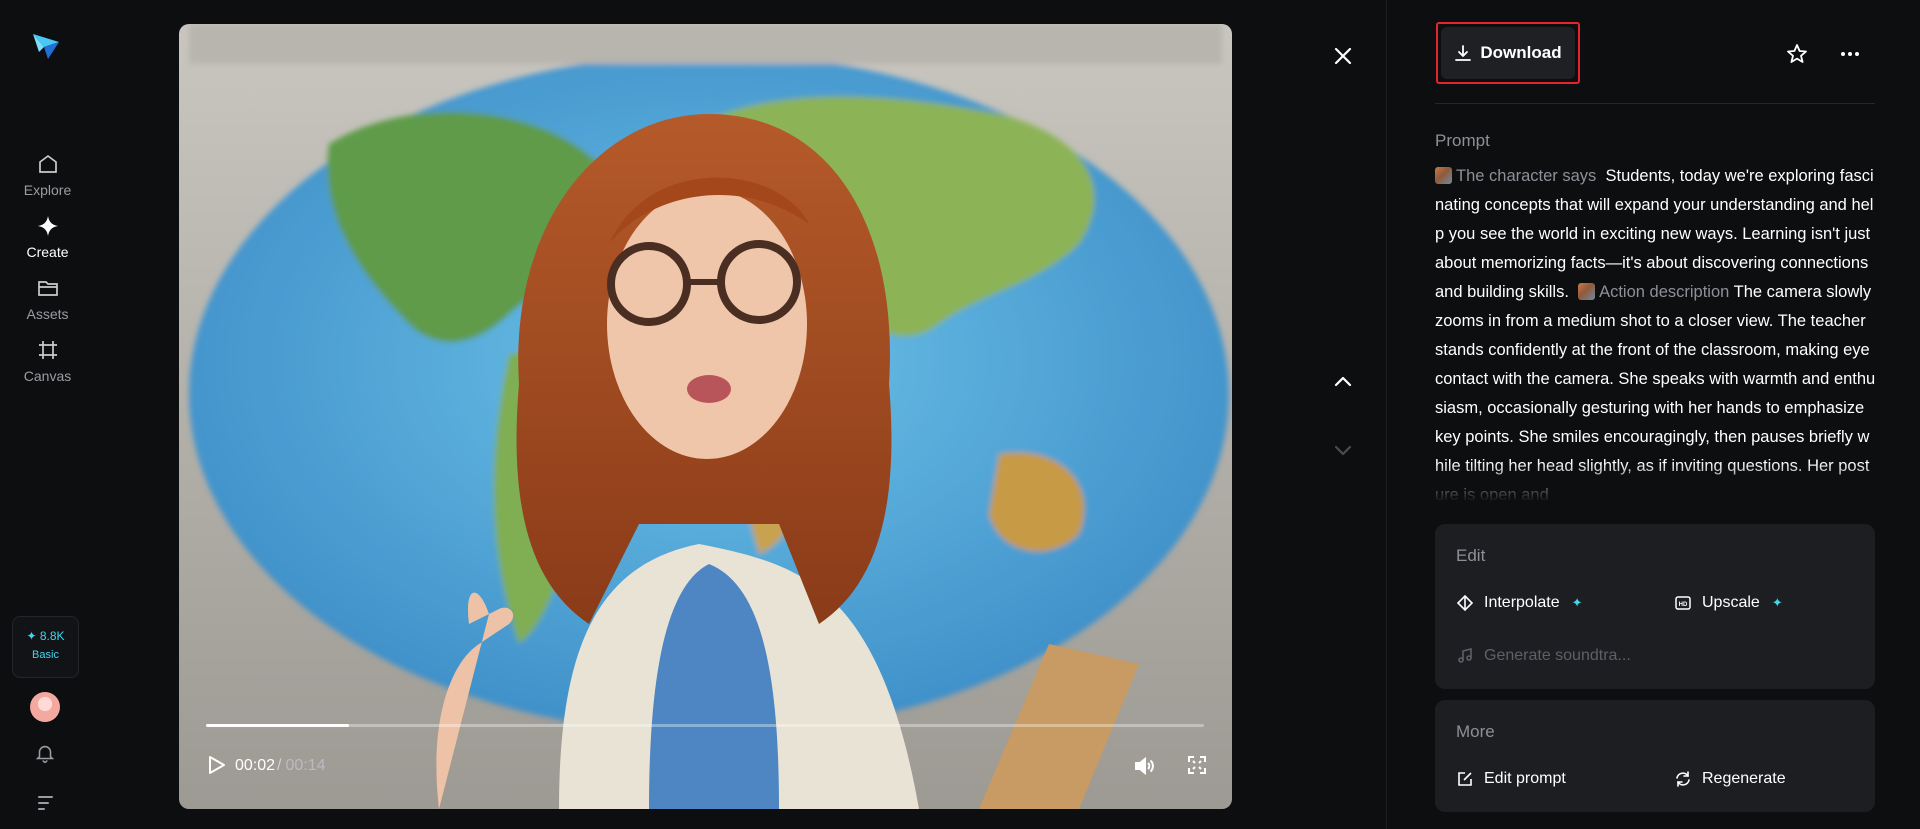  Describe the element at coordinates (705, 725) in the screenshot. I see `progress-bar` at that location.